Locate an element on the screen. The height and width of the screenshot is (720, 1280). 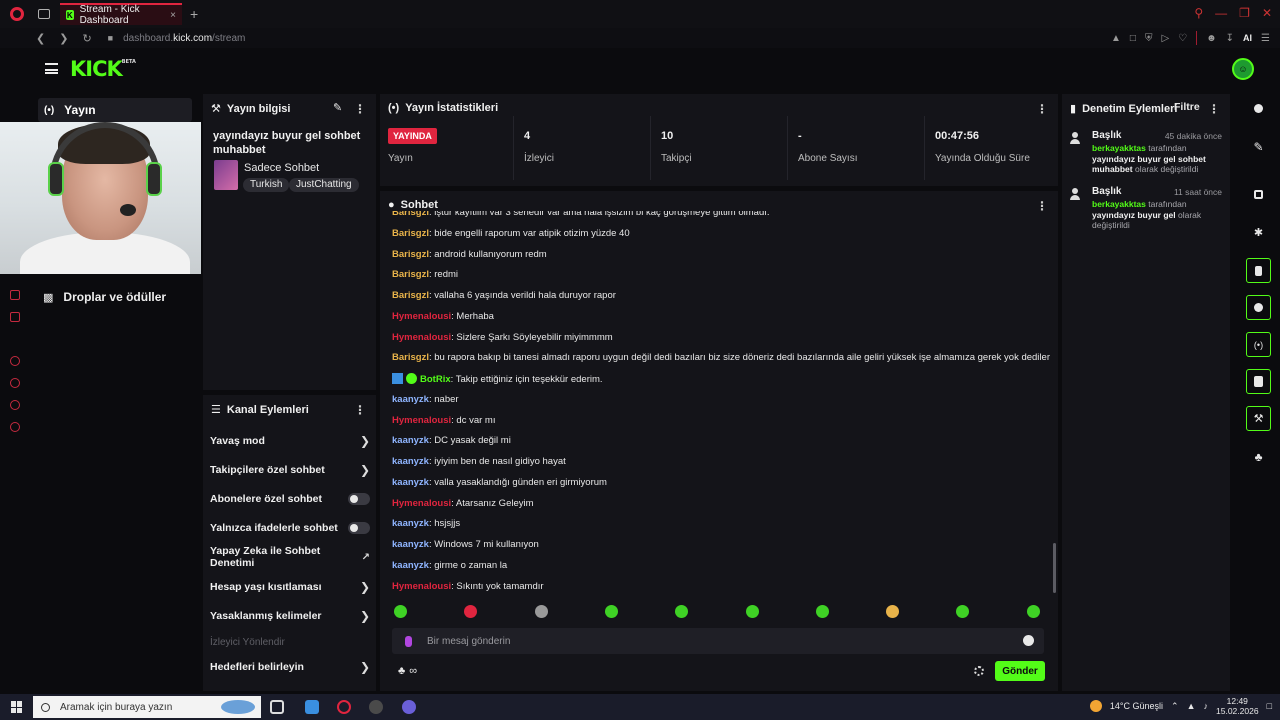
back-icon: ❮ is located at coordinates (40, 38).